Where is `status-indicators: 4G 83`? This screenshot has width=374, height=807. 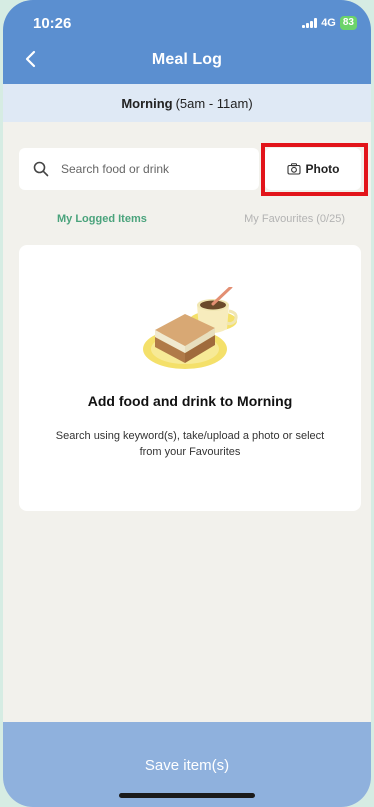
status-indicators: 4G 83 is located at coordinates (329, 23).